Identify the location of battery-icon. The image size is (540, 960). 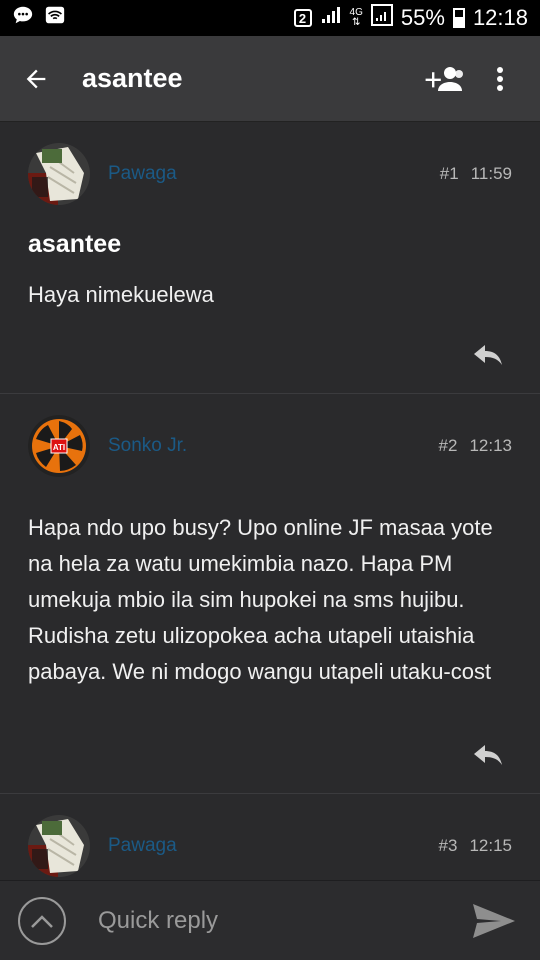
(458, 18).